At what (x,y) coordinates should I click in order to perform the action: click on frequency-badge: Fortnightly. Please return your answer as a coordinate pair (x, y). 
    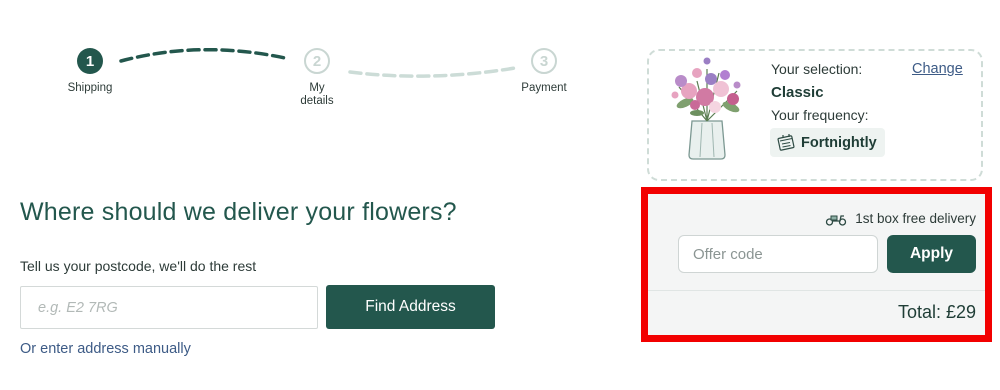
    Looking at the image, I should click on (827, 142).